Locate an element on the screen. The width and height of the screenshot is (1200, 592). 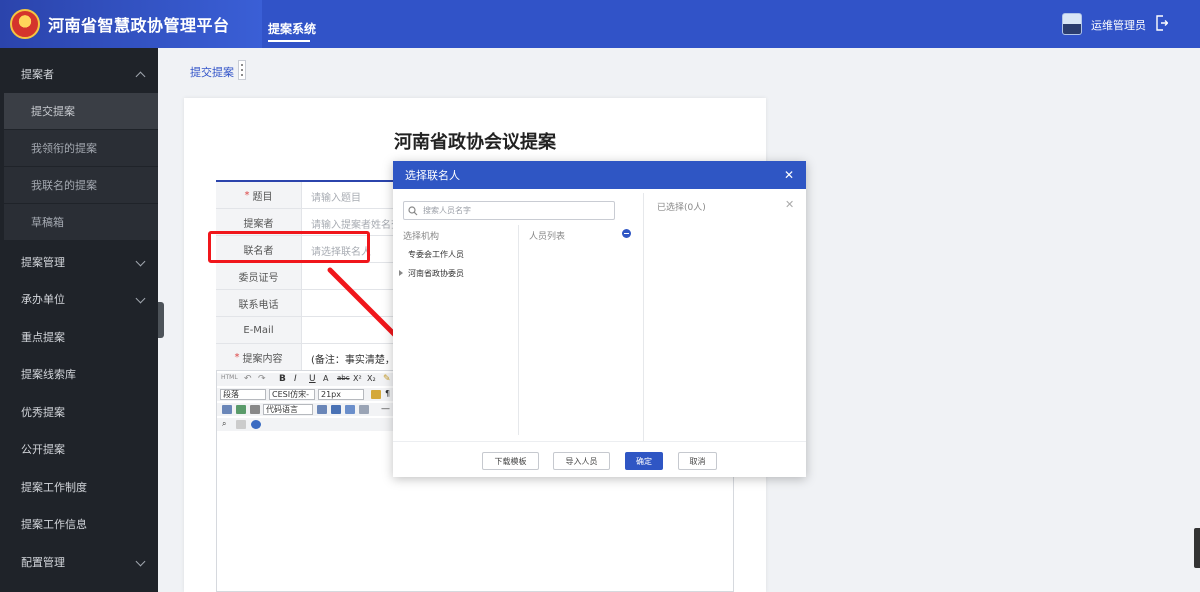
app-title: 河南省智慧政协管理平台 is located at coordinates (139, 25).